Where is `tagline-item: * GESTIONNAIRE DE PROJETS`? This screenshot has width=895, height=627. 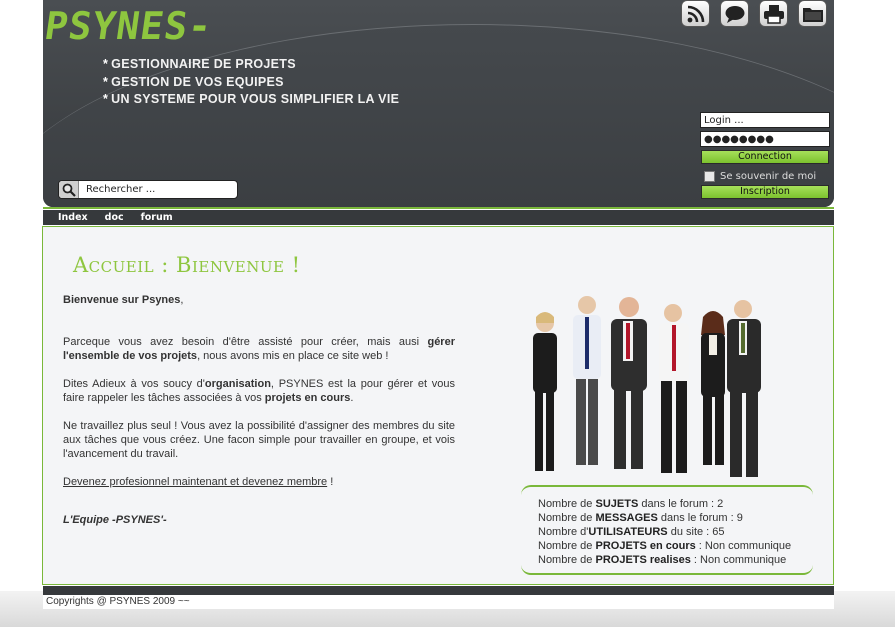
tagline-item: * GESTIONNAIRE DE PROJETS is located at coordinates (199, 64).